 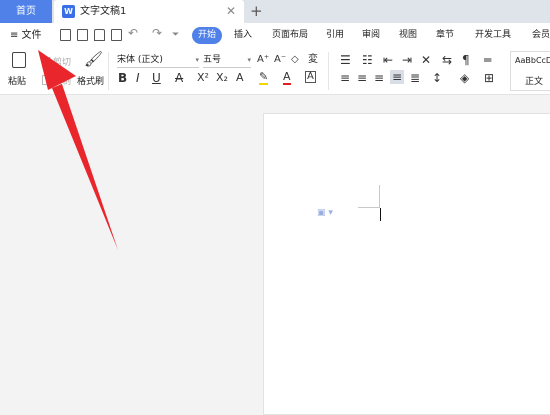 What do you see at coordinates (90, 80) in the screenshot?
I see `format-painter-button: 格式刷` at bounding box center [90, 80].